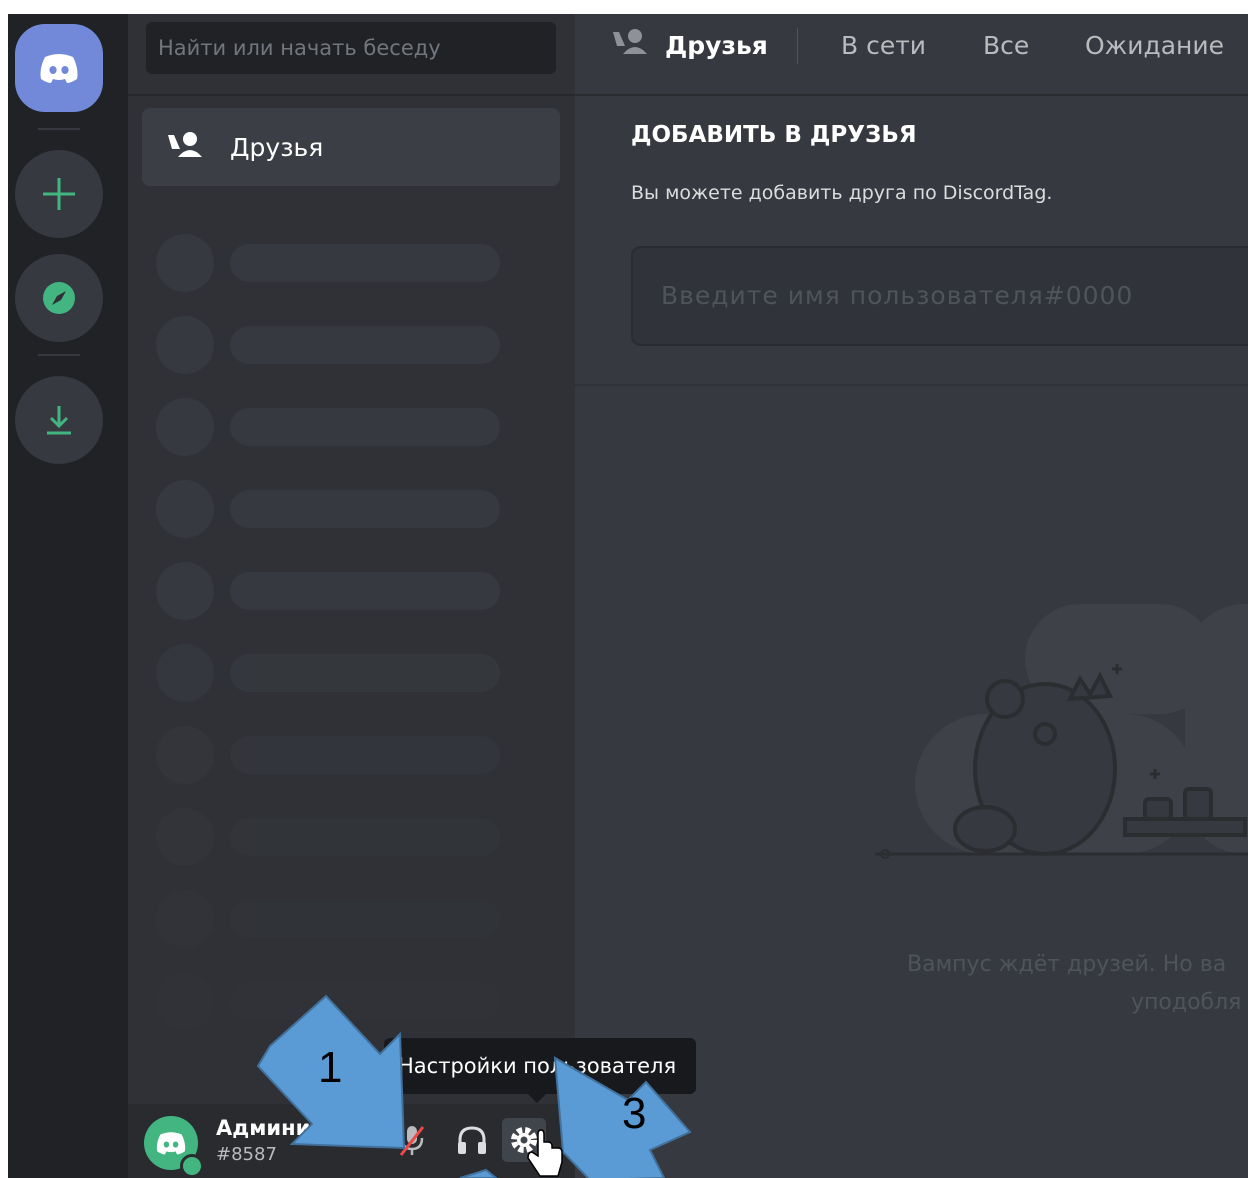 The height and width of the screenshot is (1178, 1248). Describe the element at coordinates (351, 1141) in the screenshot. I see `user-panel: Администр... #8587` at that location.